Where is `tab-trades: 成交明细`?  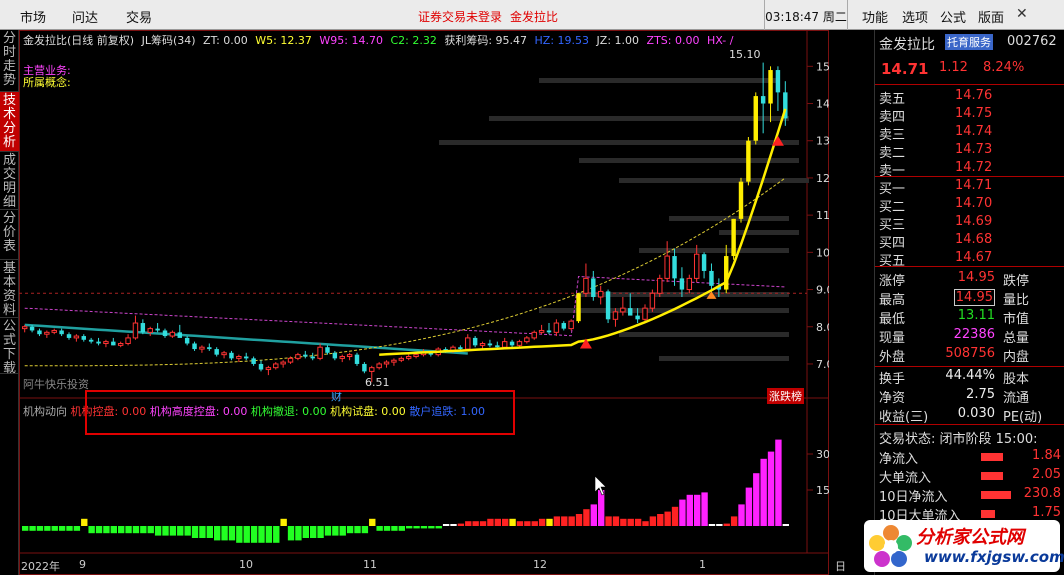 tab-trades: 成交明细 is located at coordinates (9, 181).